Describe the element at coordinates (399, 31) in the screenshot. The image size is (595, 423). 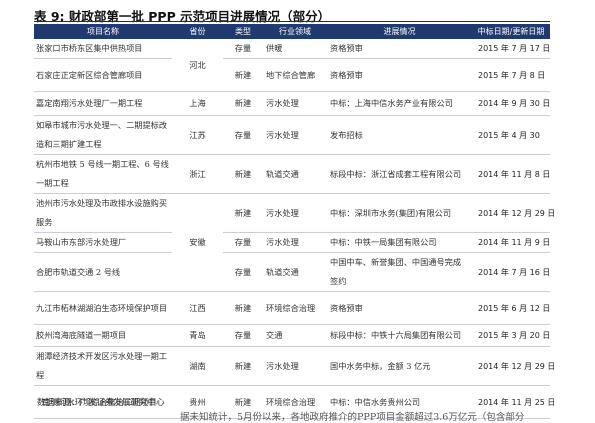
I see `header-progress: 进展情况` at that location.